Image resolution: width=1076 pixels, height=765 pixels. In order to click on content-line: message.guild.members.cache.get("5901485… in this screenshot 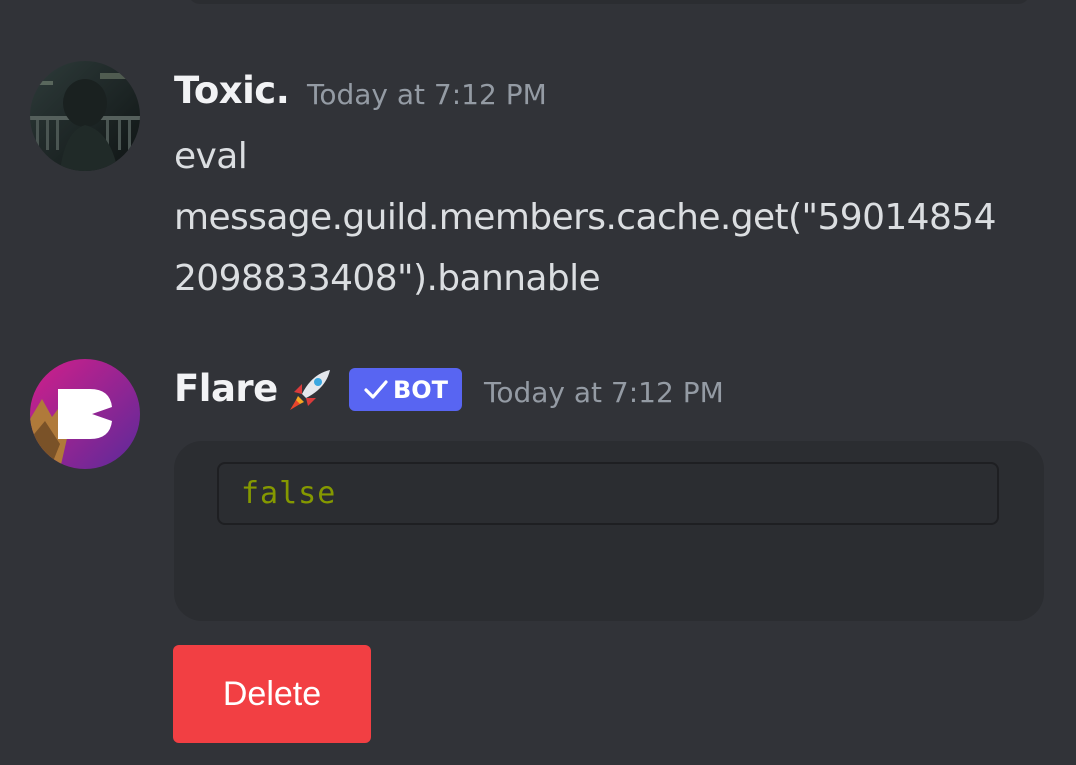, I will do `click(585, 217)`.